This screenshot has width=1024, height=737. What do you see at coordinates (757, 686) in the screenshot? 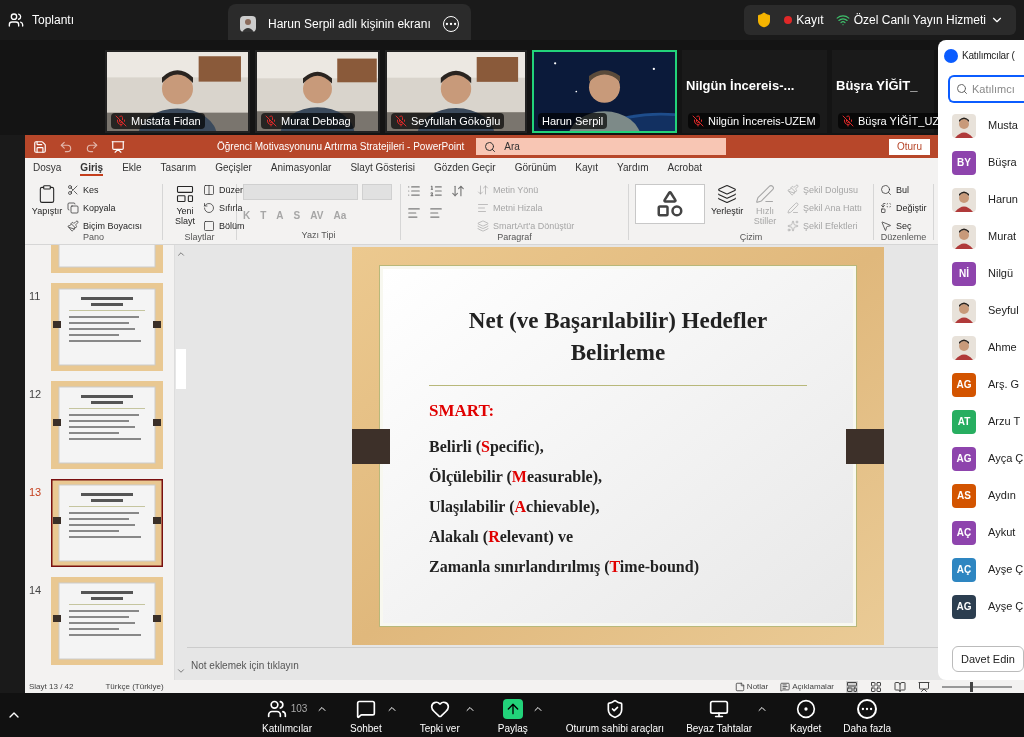
I see `notes-button: Notlar` at bounding box center [757, 686].